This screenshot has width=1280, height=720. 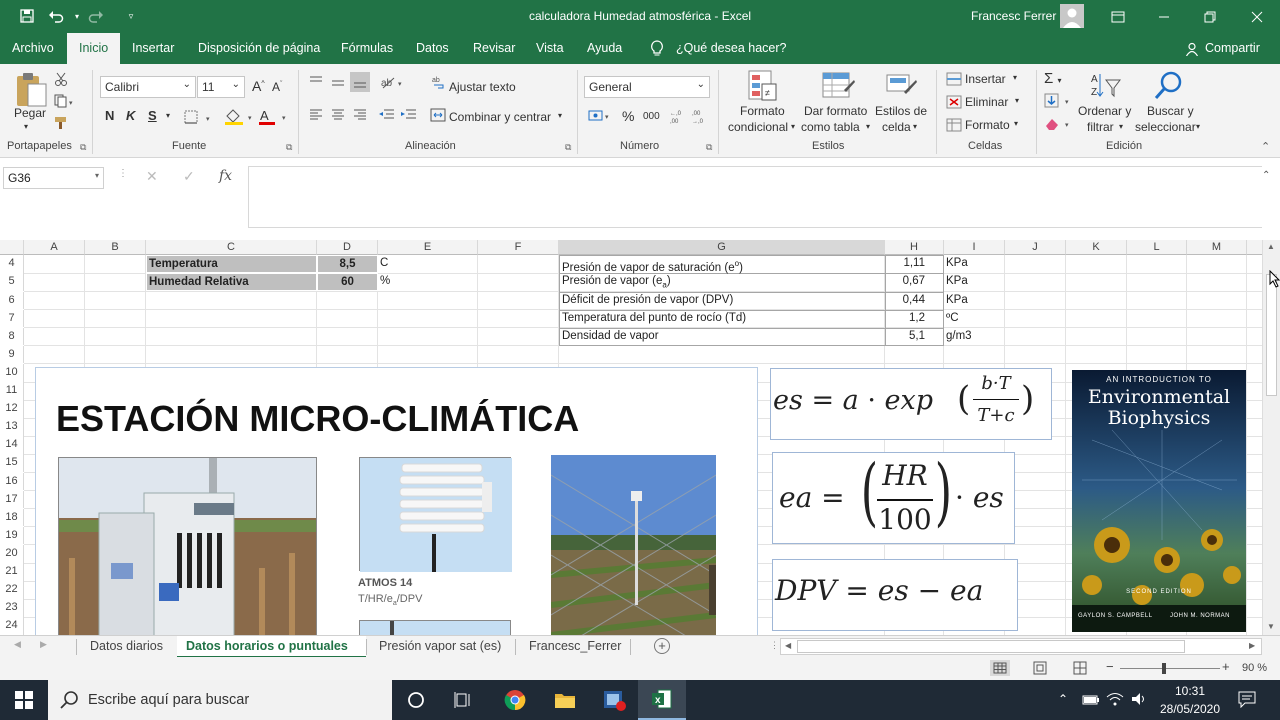 I want to click on horizontal-scroll-thumb, so click(x=991, y=646).